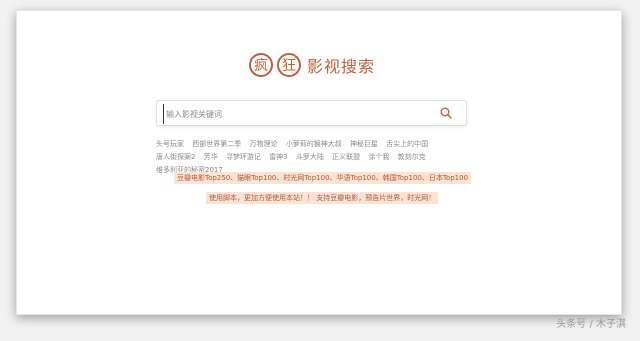  What do you see at coordinates (170, 144) in the screenshot?
I see `hot-tag: 头号玩家` at bounding box center [170, 144].